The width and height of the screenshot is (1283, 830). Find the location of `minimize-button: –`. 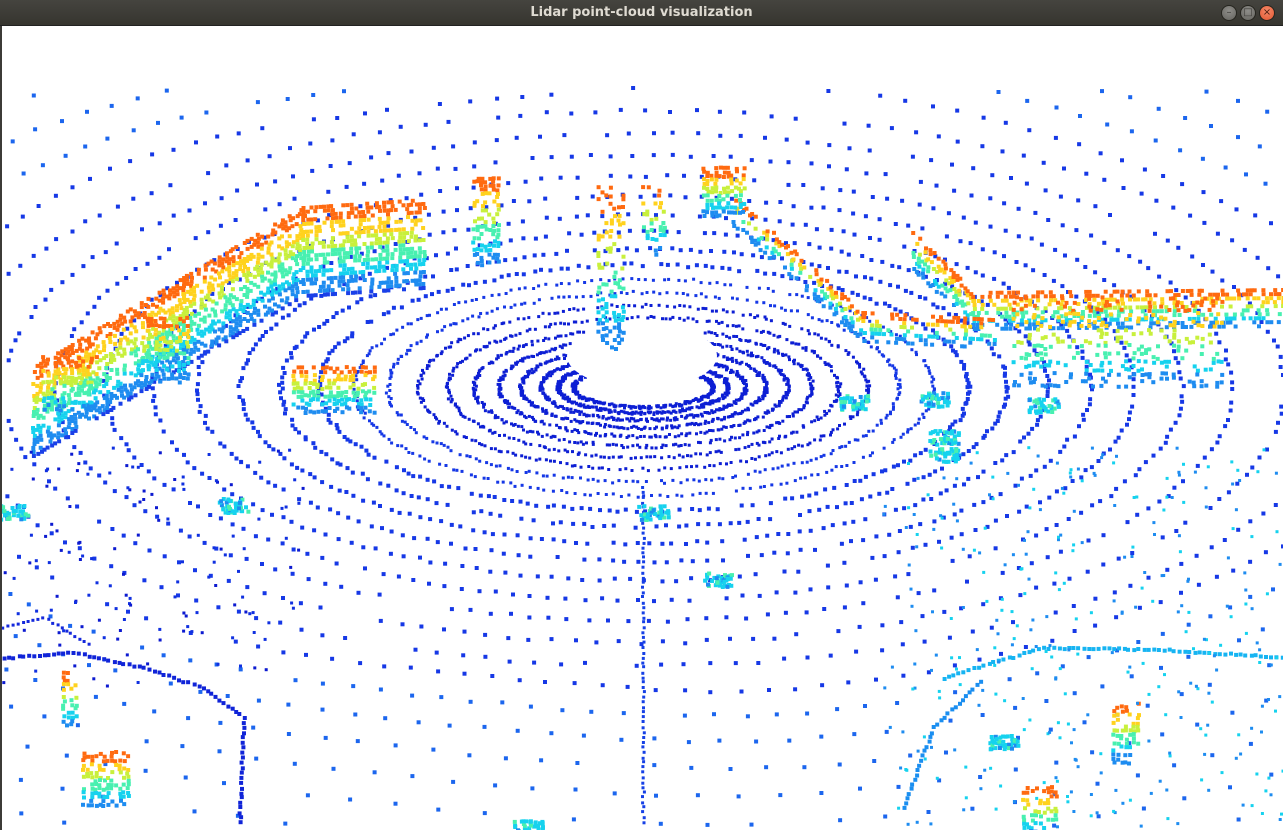

minimize-button: – is located at coordinates (1229, 13).